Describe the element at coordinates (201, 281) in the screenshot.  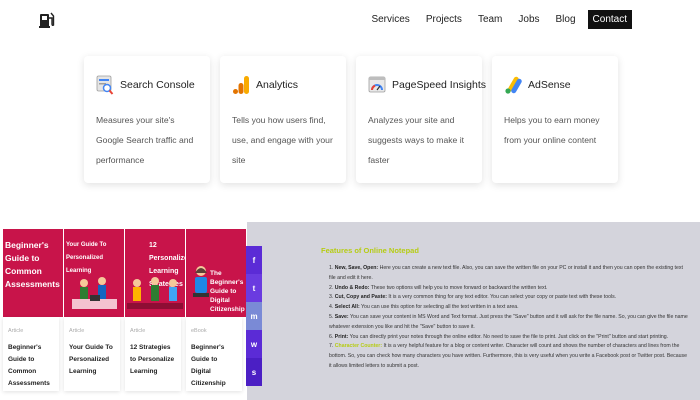
I see `person-illustration` at that location.